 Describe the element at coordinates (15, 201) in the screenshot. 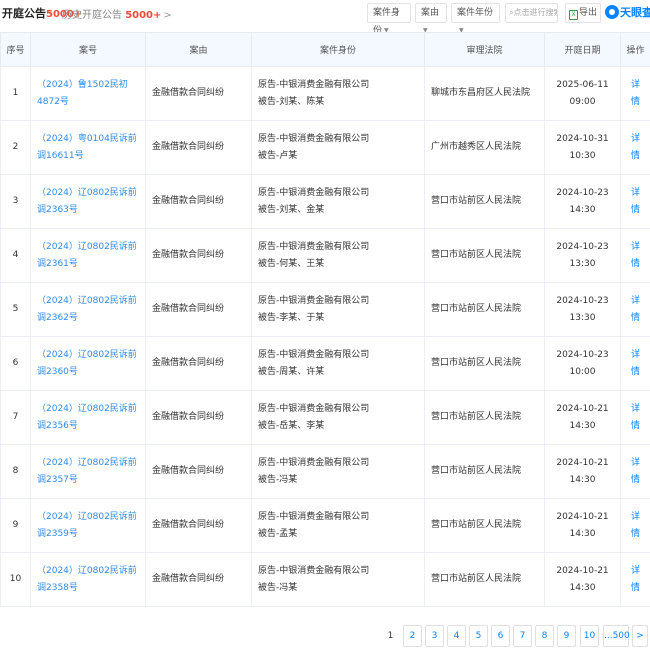

I see `row-number: 3` at that location.